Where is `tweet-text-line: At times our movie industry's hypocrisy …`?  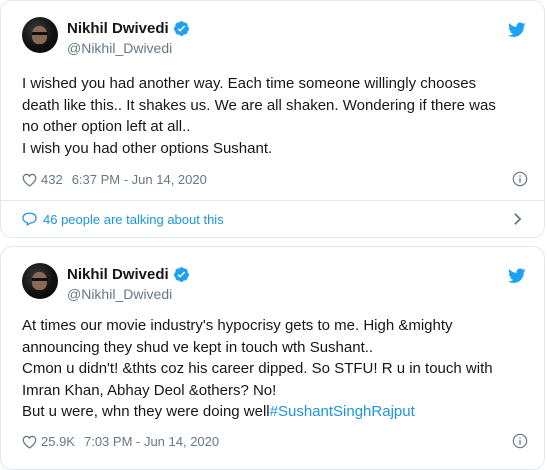 tweet-text-line: At times our movie industry's hypocrisy … is located at coordinates (237, 325).